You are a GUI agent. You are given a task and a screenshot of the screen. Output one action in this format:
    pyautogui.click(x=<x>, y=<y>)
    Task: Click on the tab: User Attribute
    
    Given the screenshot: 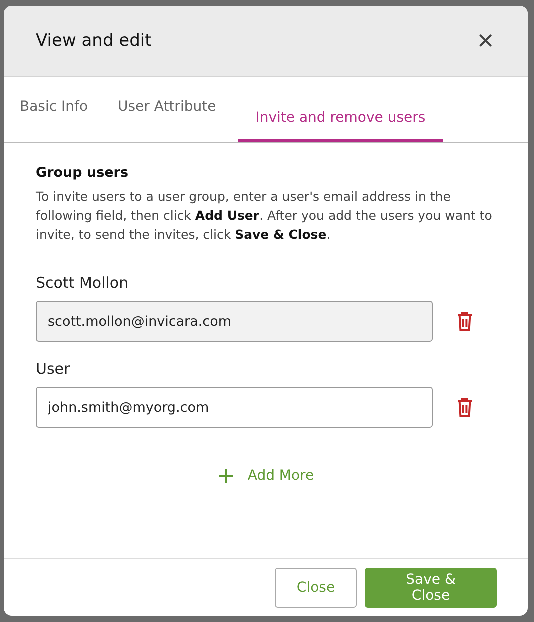 What is the action you would take?
    pyautogui.click(x=167, y=120)
    